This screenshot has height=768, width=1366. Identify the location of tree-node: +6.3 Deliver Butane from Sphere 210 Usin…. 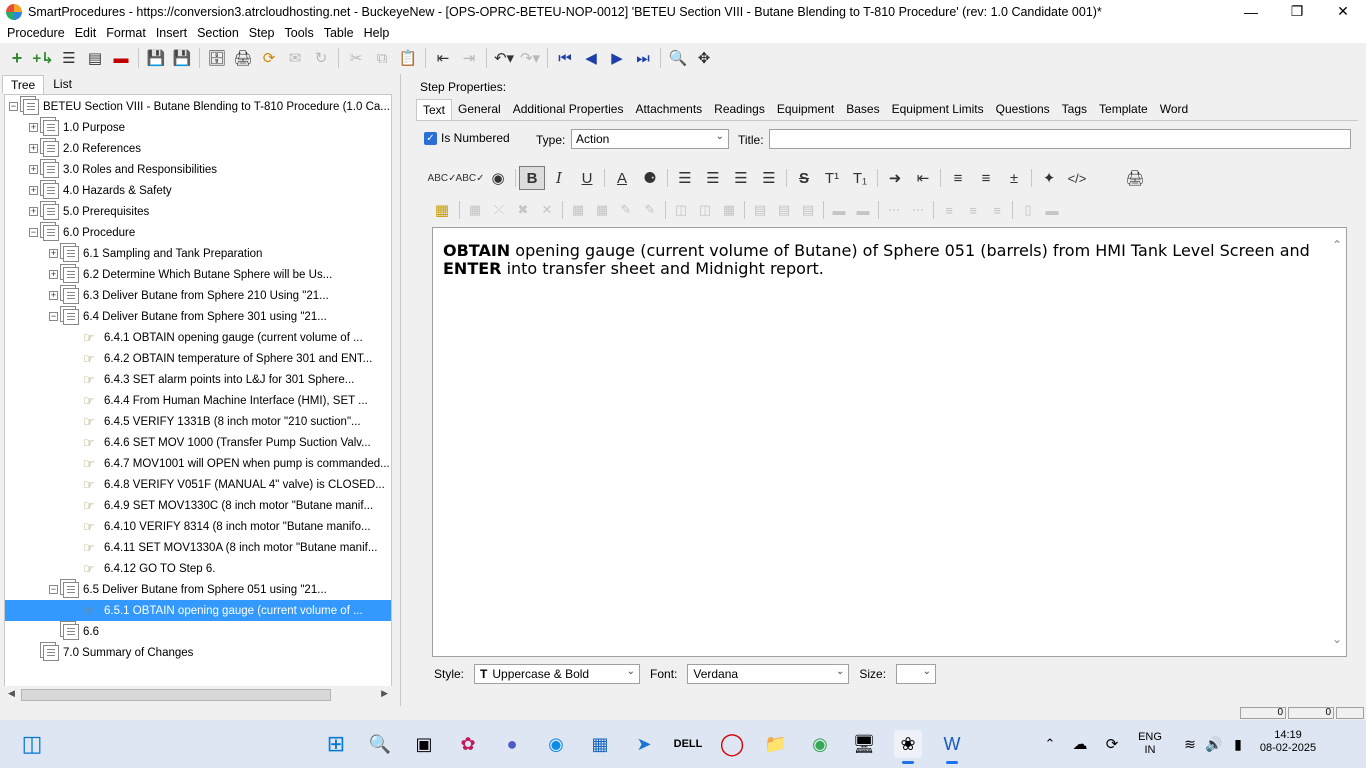
(167, 295).